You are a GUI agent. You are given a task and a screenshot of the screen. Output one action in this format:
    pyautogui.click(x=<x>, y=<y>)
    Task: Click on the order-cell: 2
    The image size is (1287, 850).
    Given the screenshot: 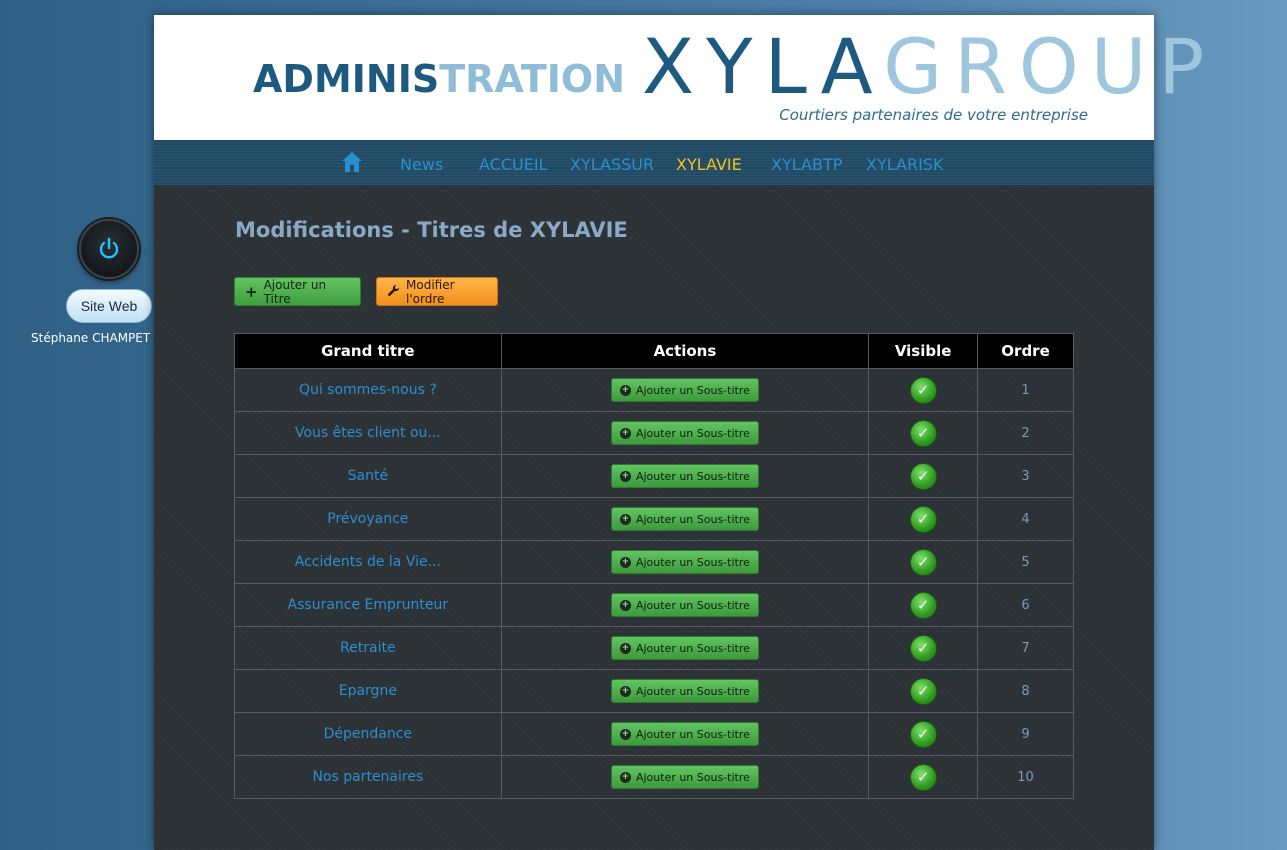 What is the action you would take?
    pyautogui.click(x=1025, y=433)
    